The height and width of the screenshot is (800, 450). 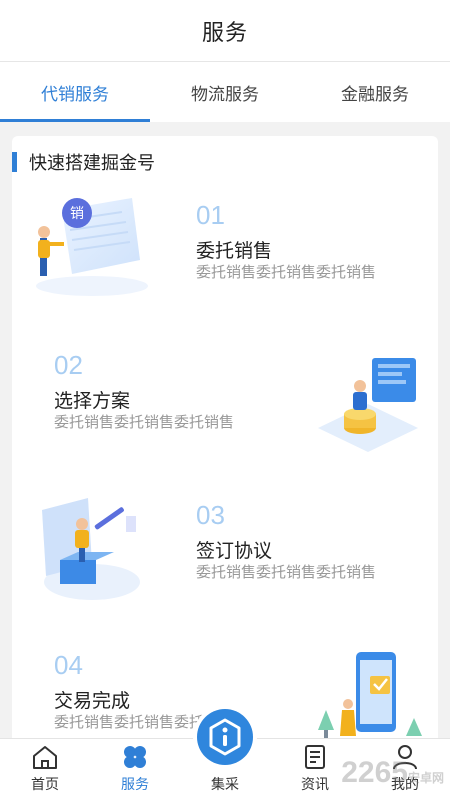 What do you see at coordinates (92, 701) in the screenshot?
I see `step-name: 交易完成` at bounding box center [92, 701].